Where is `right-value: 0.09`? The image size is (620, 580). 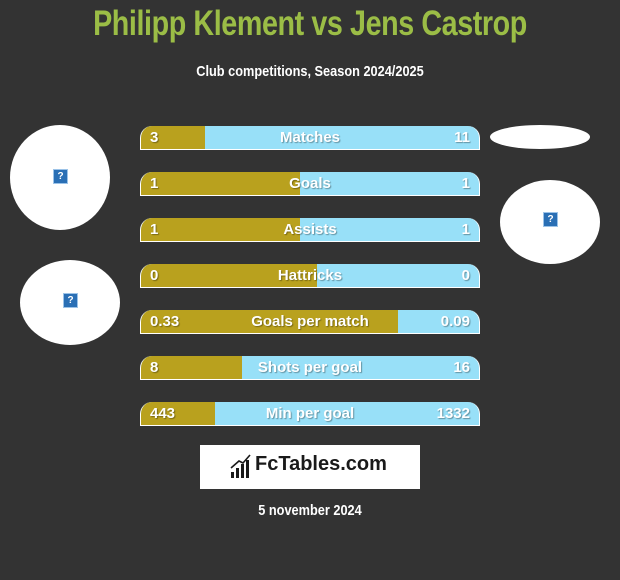
right-value: 0.09 is located at coordinates (455, 321).